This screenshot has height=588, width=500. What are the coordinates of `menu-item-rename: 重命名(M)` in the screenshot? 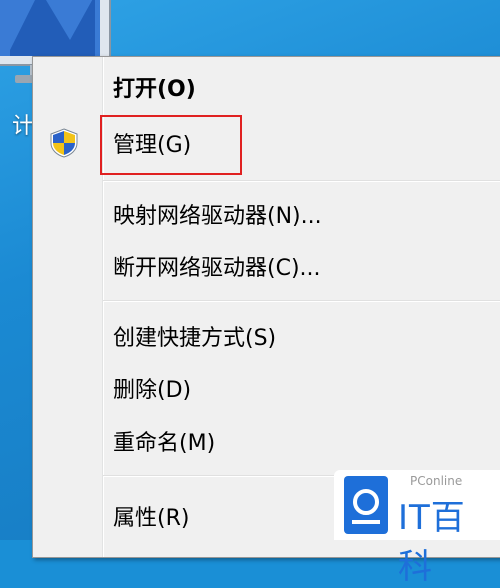 It's located at (266, 441).